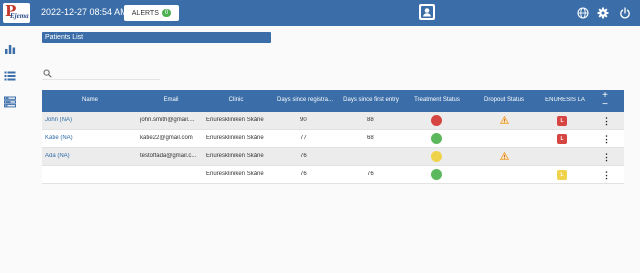 The height and width of the screenshot is (273, 640). What do you see at coordinates (106, 73) in the screenshot?
I see `search-input` at bounding box center [106, 73].